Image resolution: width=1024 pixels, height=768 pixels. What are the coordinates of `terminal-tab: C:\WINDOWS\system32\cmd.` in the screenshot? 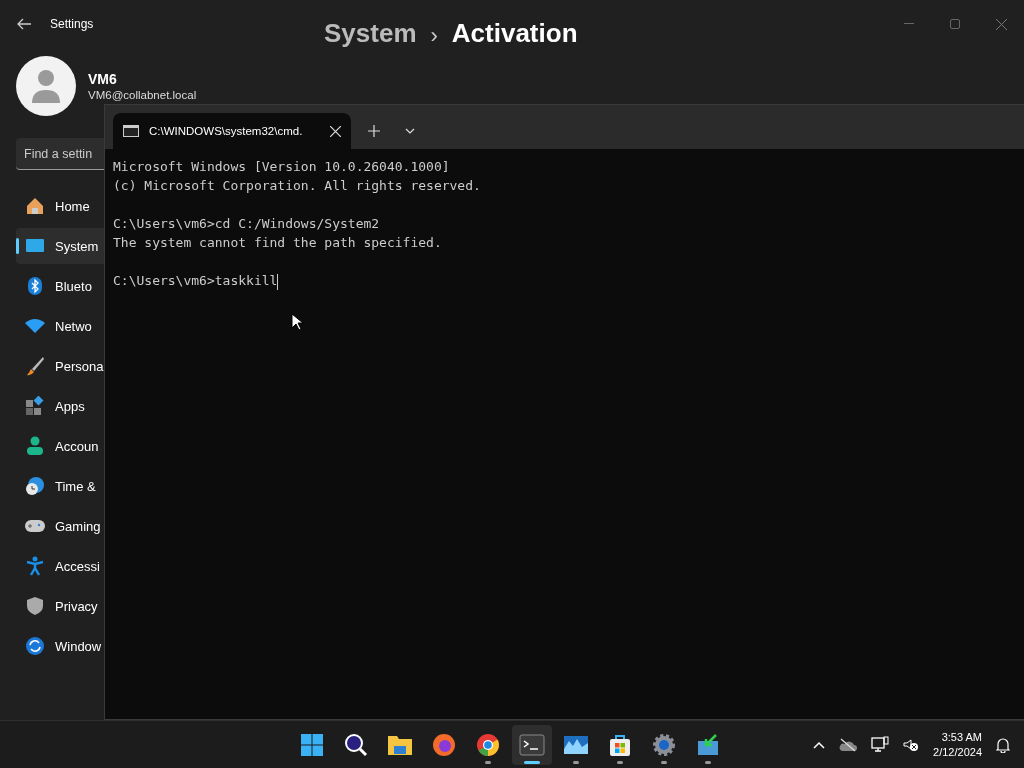 It's located at (232, 131).